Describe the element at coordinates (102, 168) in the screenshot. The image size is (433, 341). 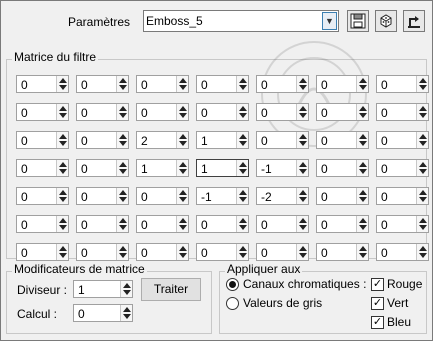
I see `matrix-cell-r3-c1: 0` at that location.